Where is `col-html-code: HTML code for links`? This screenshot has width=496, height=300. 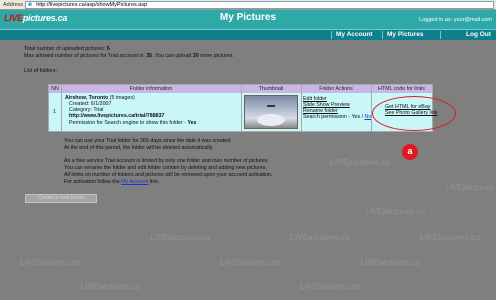 col-html-code: HTML code for links is located at coordinates (401, 89).